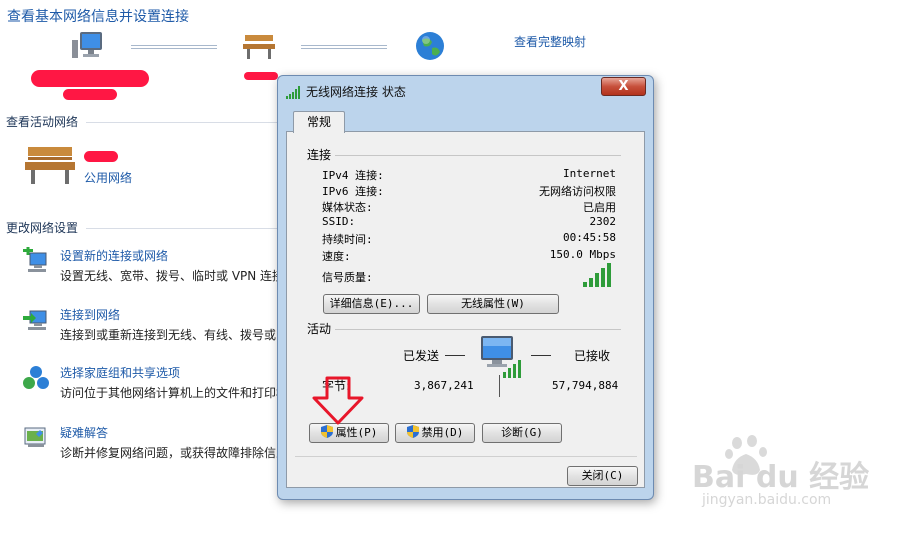 The image size is (902, 533). Describe the element at coordinates (597, 275) in the screenshot. I see `signal-bars-icon` at that location.